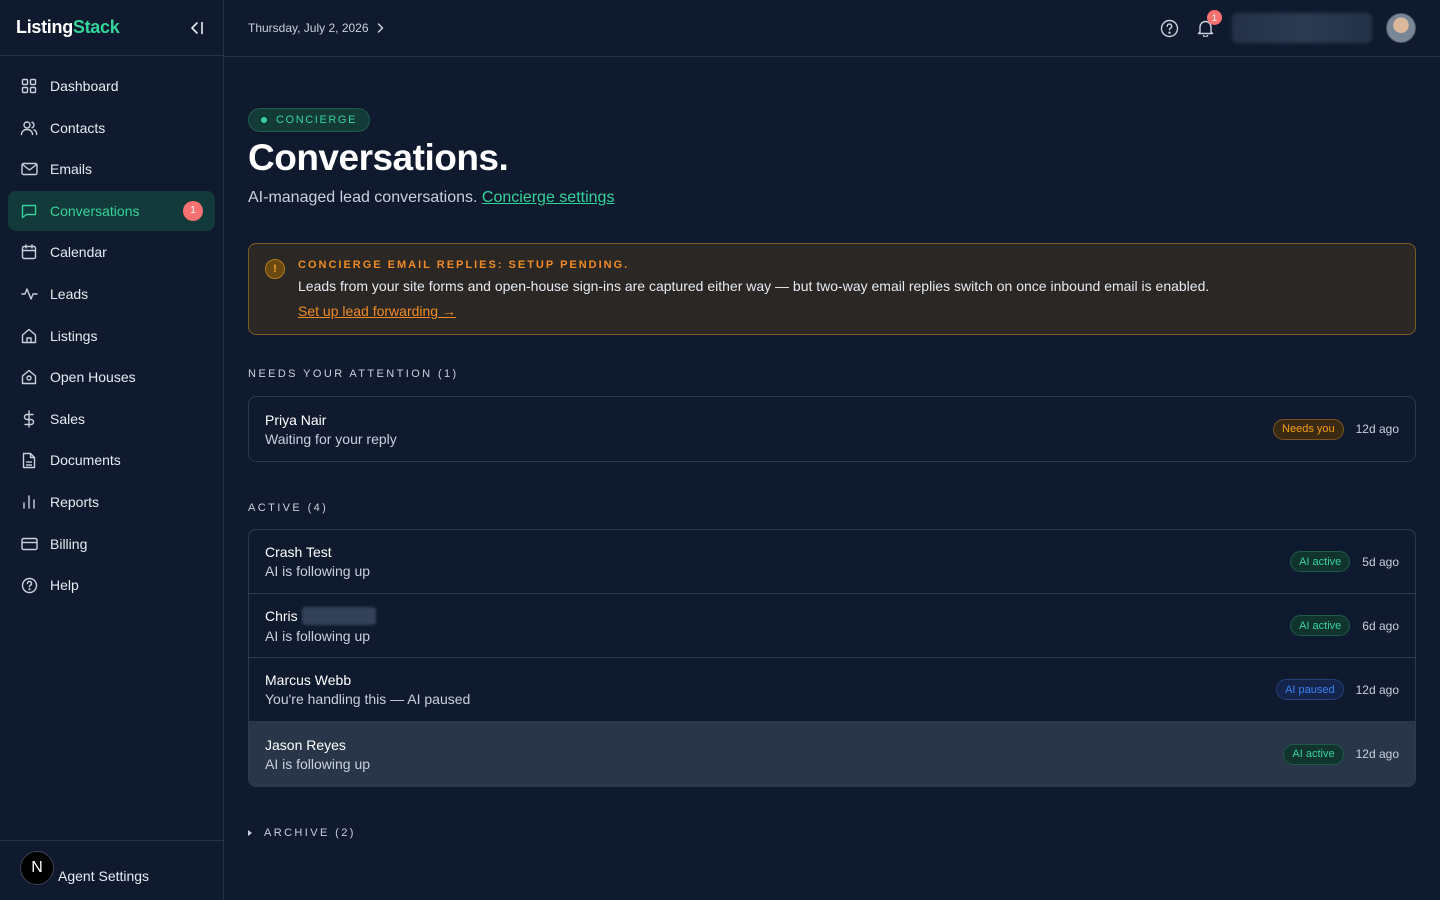  What do you see at coordinates (111, 252) in the screenshot?
I see `sidebar-item-calendar: Calendar` at bounding box center [111, 252].